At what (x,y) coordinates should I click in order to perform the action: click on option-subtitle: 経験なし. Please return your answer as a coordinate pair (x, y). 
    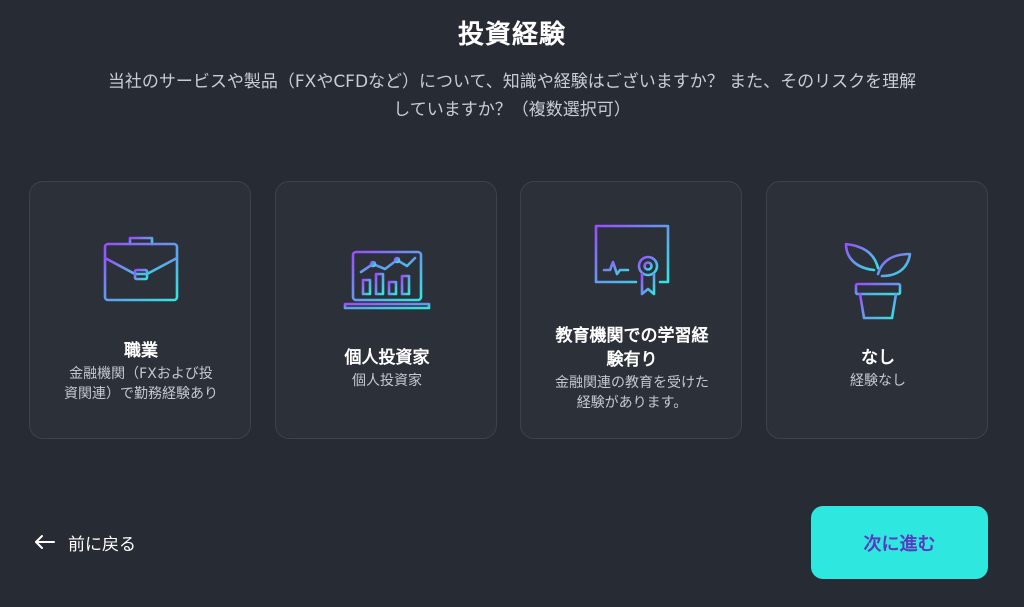
    Looking at the image, I should click on (878, 381).